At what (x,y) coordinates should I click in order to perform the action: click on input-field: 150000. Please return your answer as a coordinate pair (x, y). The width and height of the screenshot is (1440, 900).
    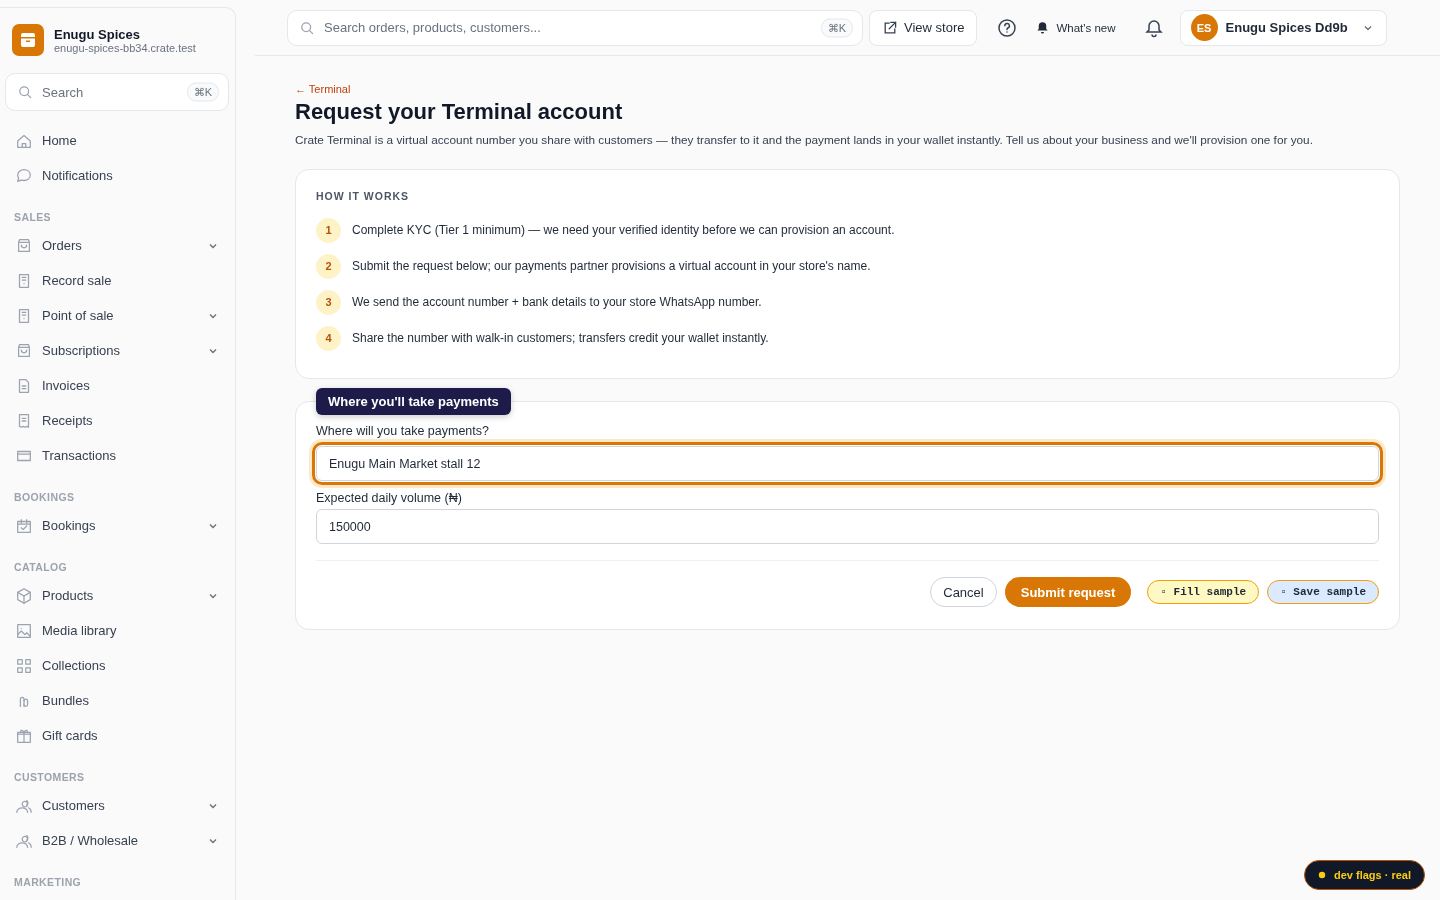
    Looking at the image, I should click on (847, 526).